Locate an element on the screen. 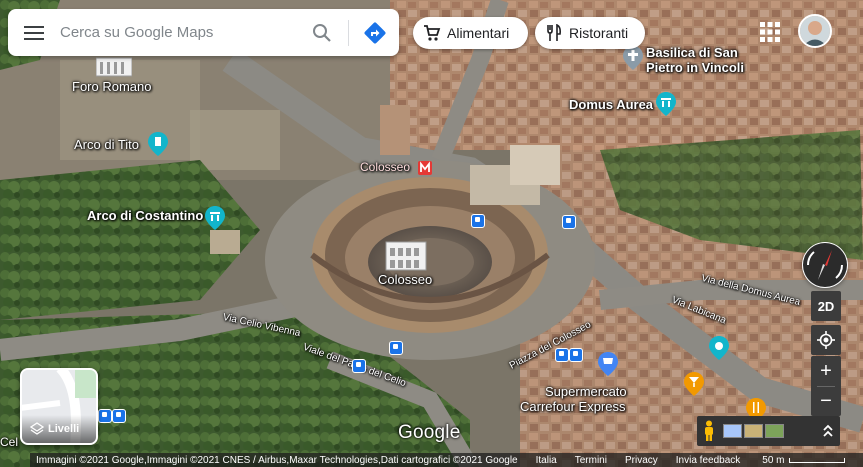 Image resolution: width=863 pixels, height=467 pixels. zoom-controls: + − is located at coordinates (826, 386).